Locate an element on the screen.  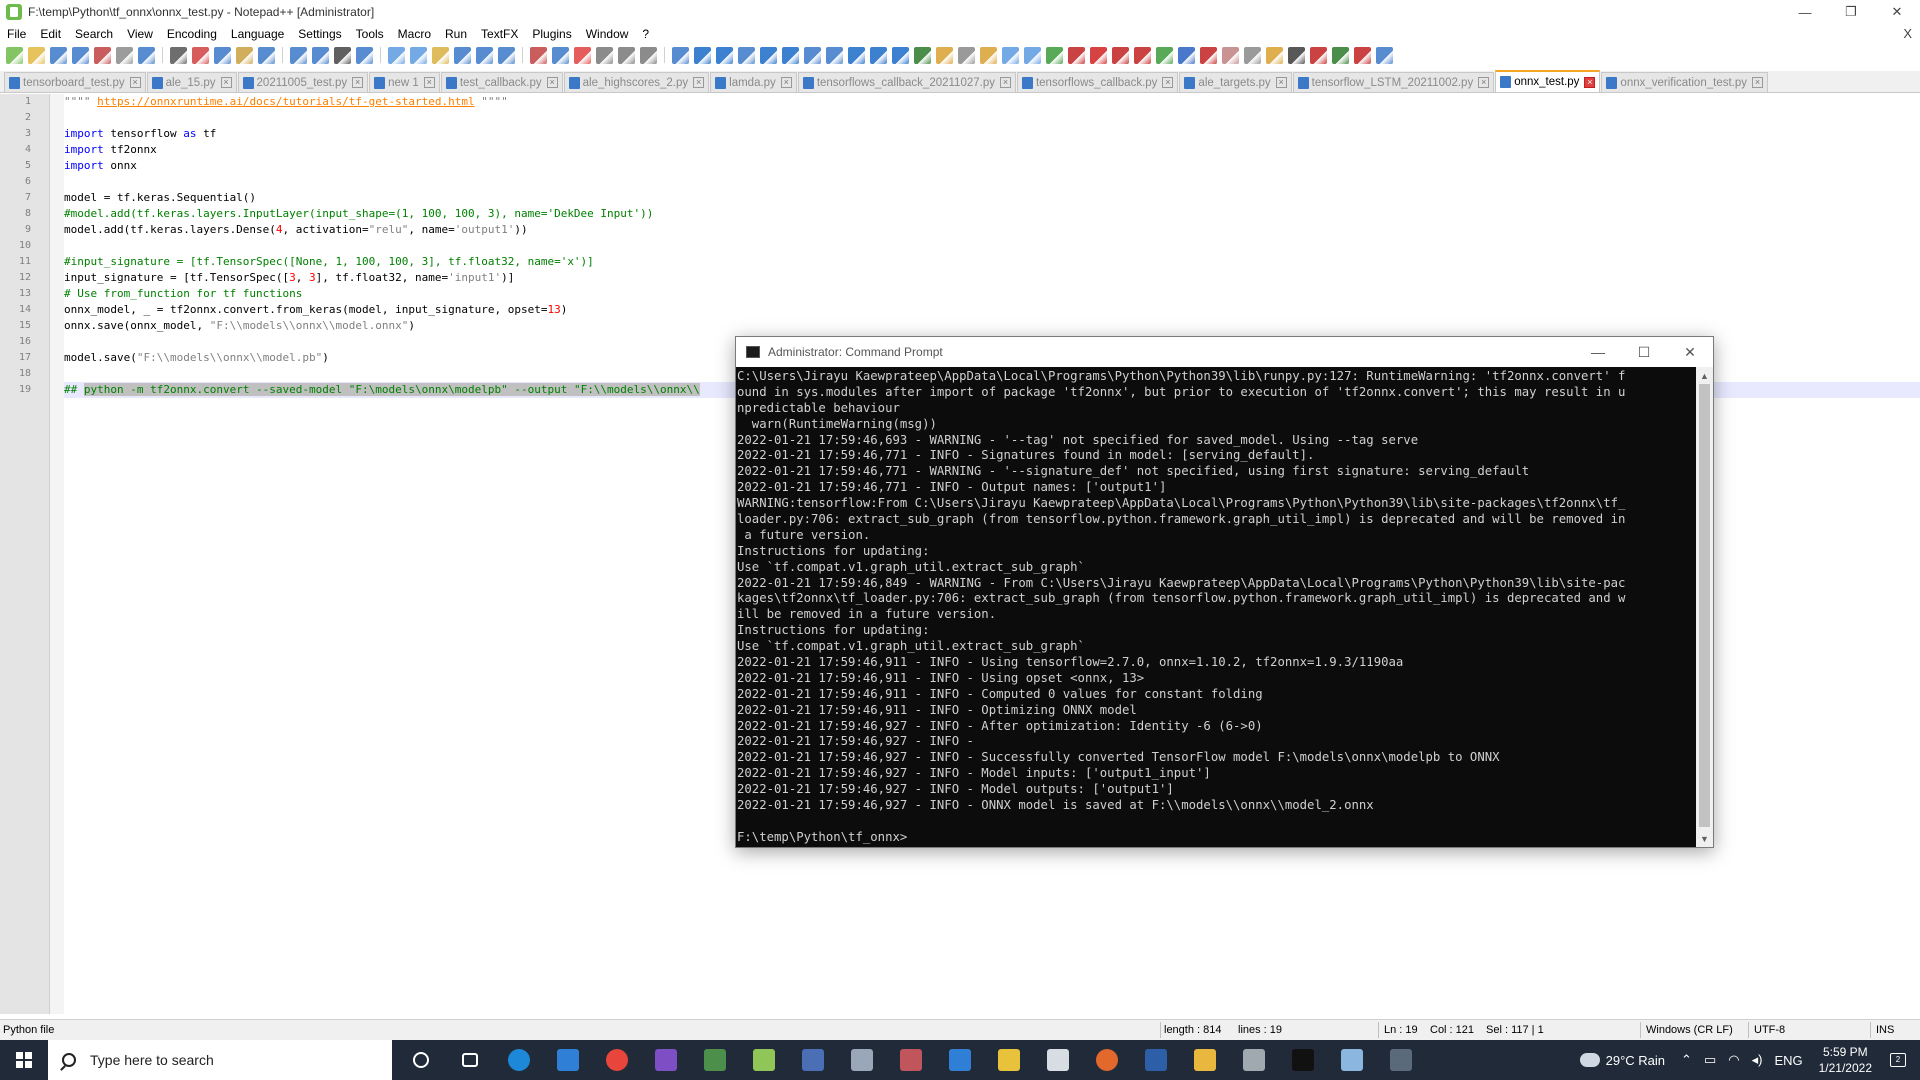
cut-icon is located at coordinates (200, 55).